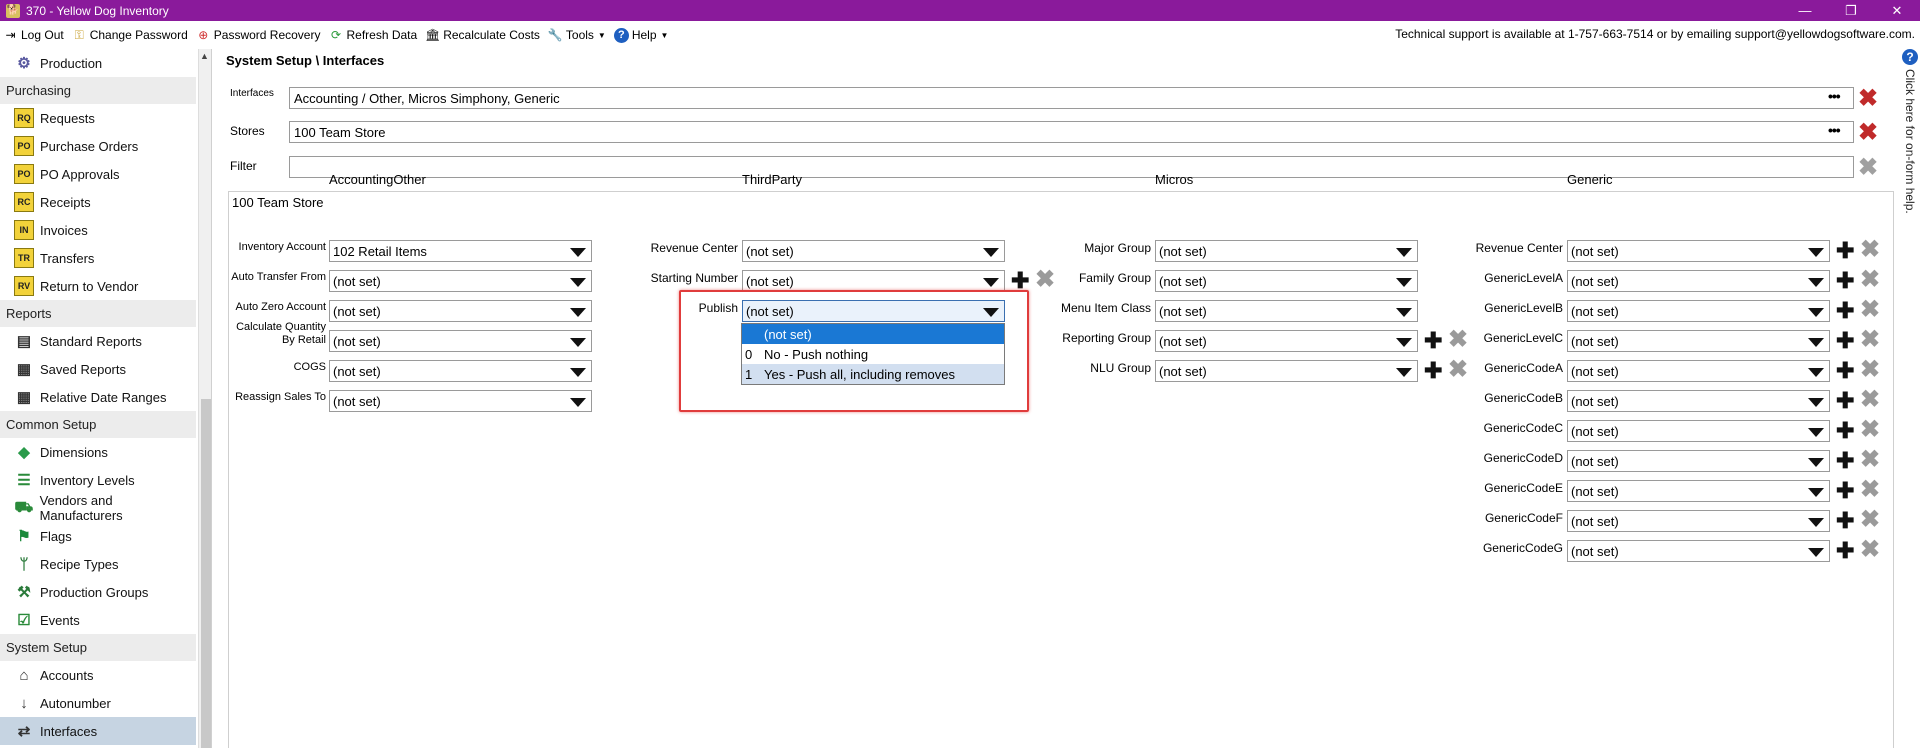 The width and height of the screenshot is (1920, 748). What do you see at coordinates (1698, 551) in the screenshot?
I see `generic-genericcodeg-dropdown: (not set)` at bounding box center [1698, 551].